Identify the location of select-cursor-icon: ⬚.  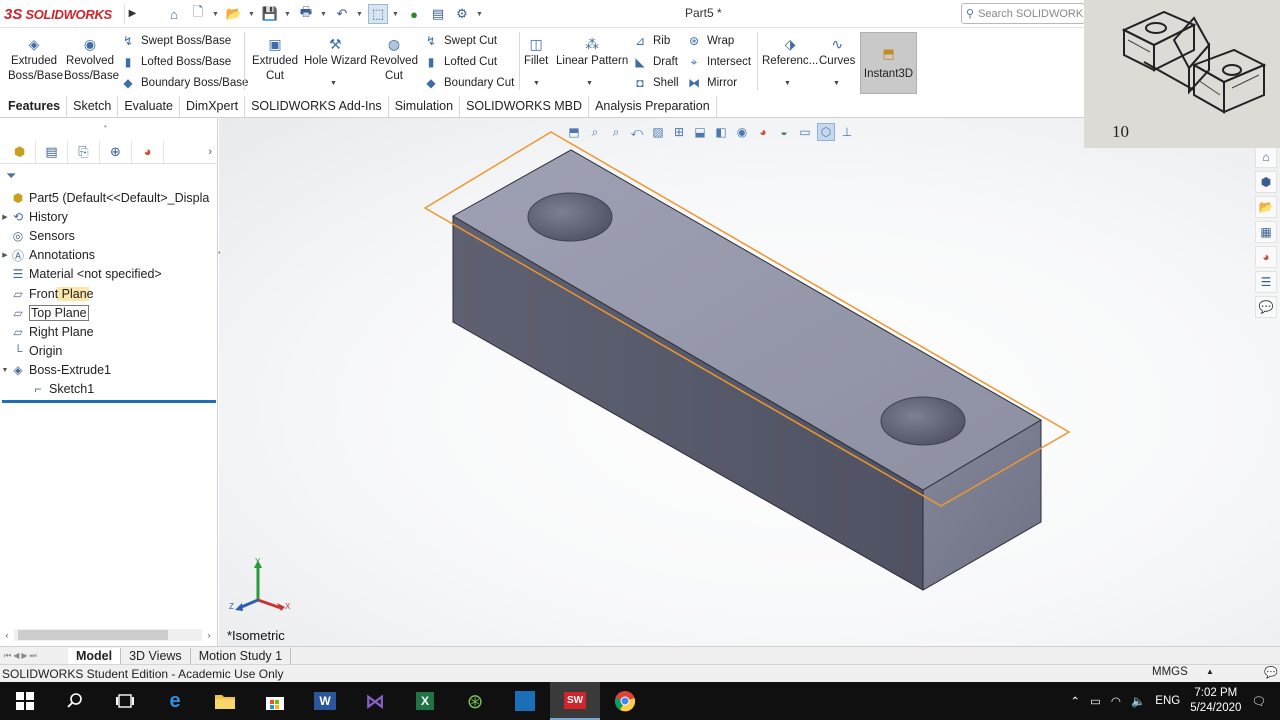
(378, 14).